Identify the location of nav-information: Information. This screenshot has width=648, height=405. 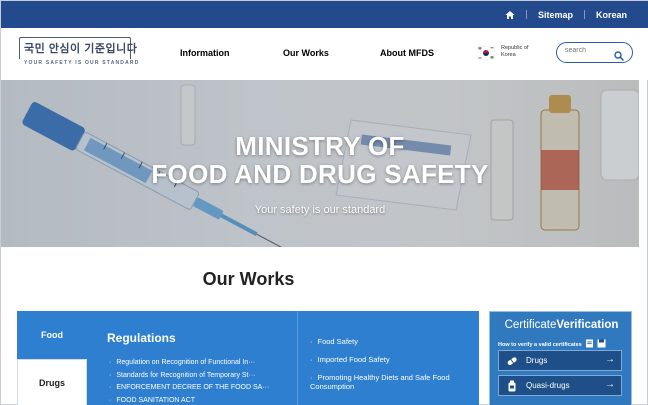
(205, 53).